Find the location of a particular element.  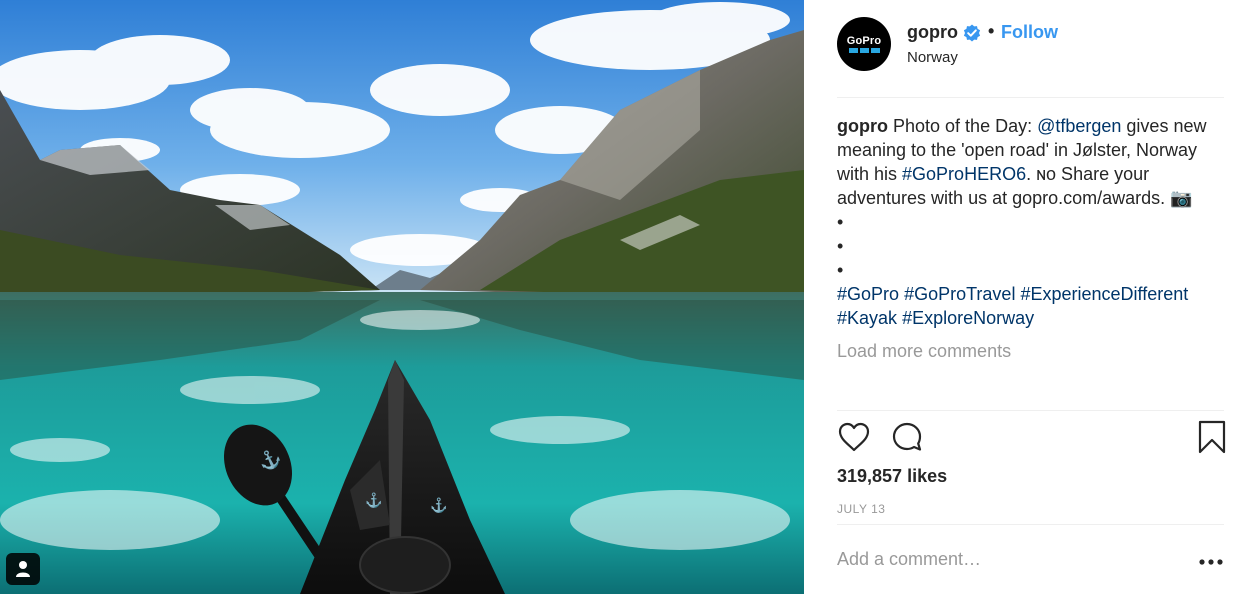

comment-button is located at coordinates (907, 437).